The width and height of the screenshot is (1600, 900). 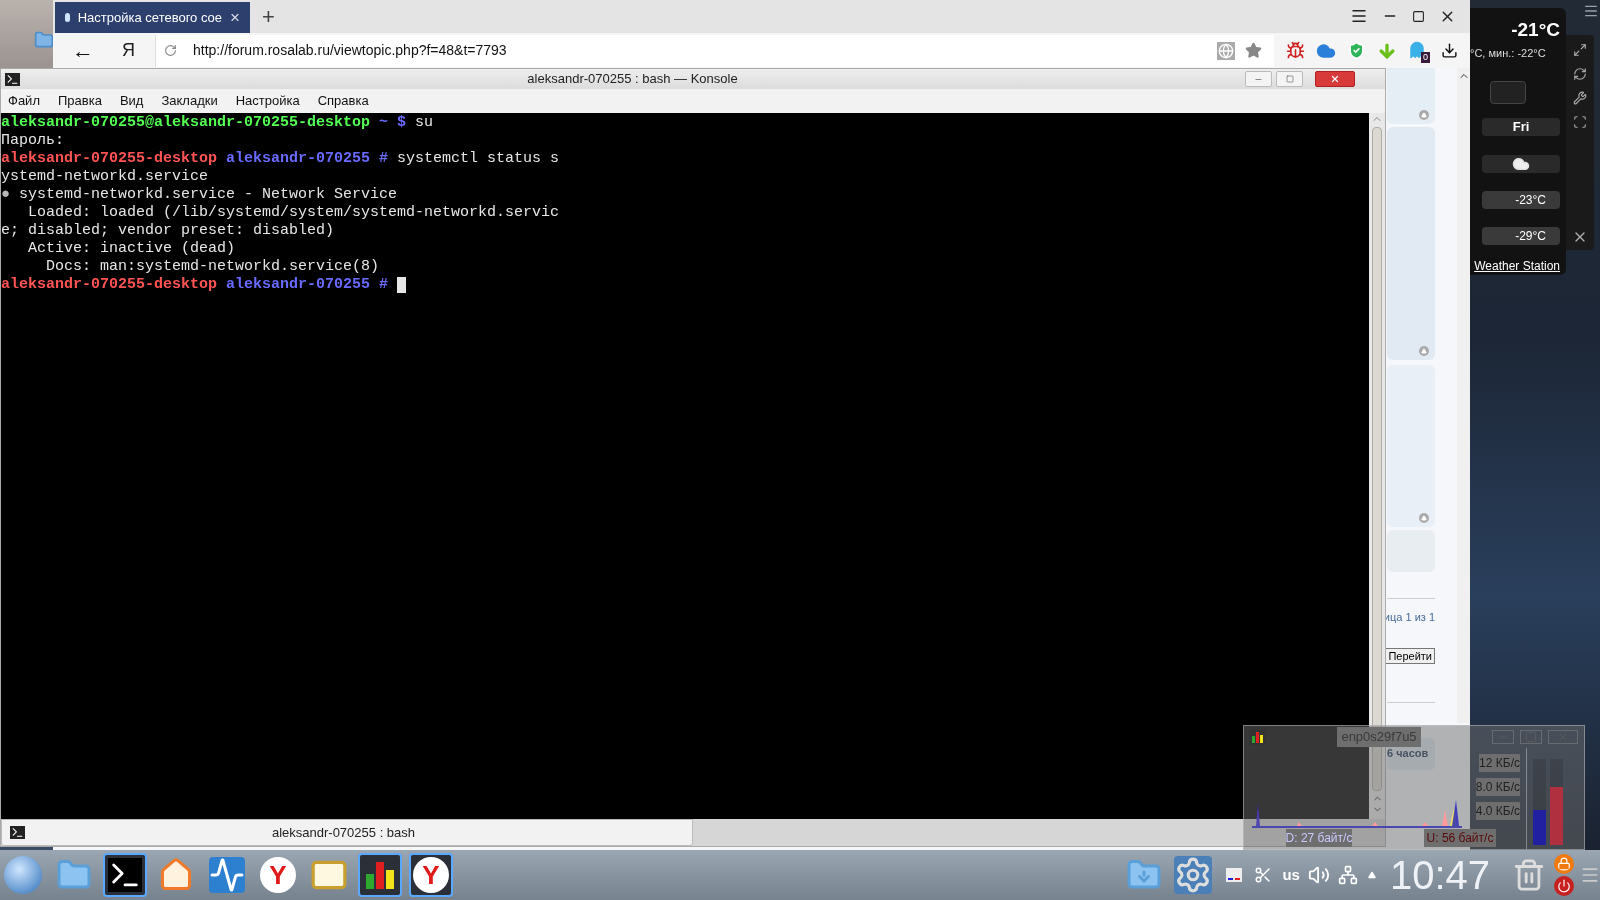 What do you see at coordinates (67, 17) in the screenshot?
I see `tab-favicon-icon` at bounding box center [67, 17].